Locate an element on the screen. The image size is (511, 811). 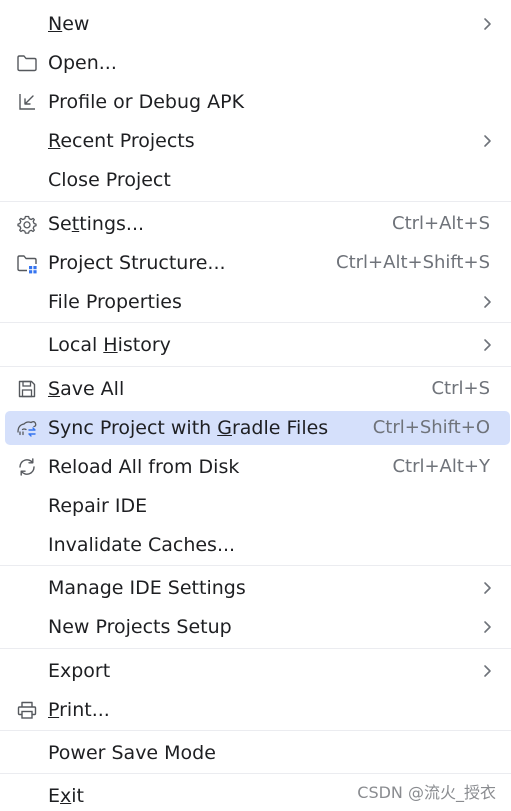
mnemonic-letter: G is located at coordinates (224, 428).